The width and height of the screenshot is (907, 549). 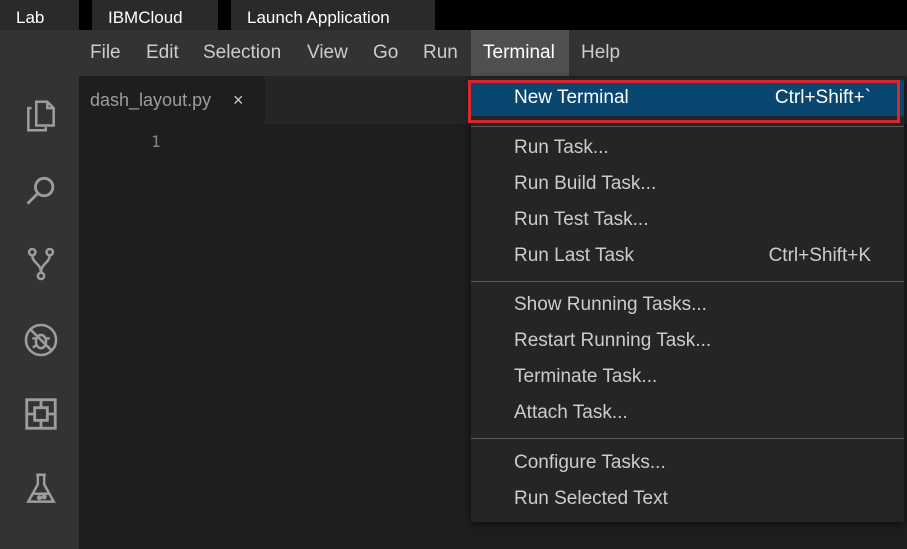 I want to click on activity-bar, so click(x=39, y=312).